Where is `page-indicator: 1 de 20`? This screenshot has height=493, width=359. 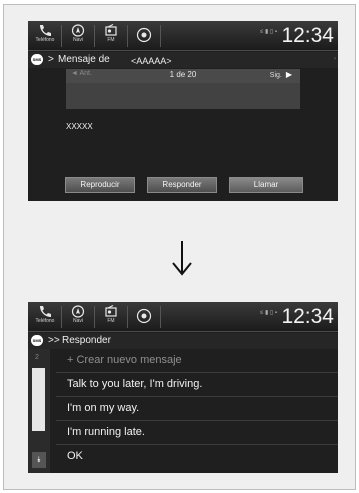
page-indicator: 1 de 20 is located at coordinates (183, 74).